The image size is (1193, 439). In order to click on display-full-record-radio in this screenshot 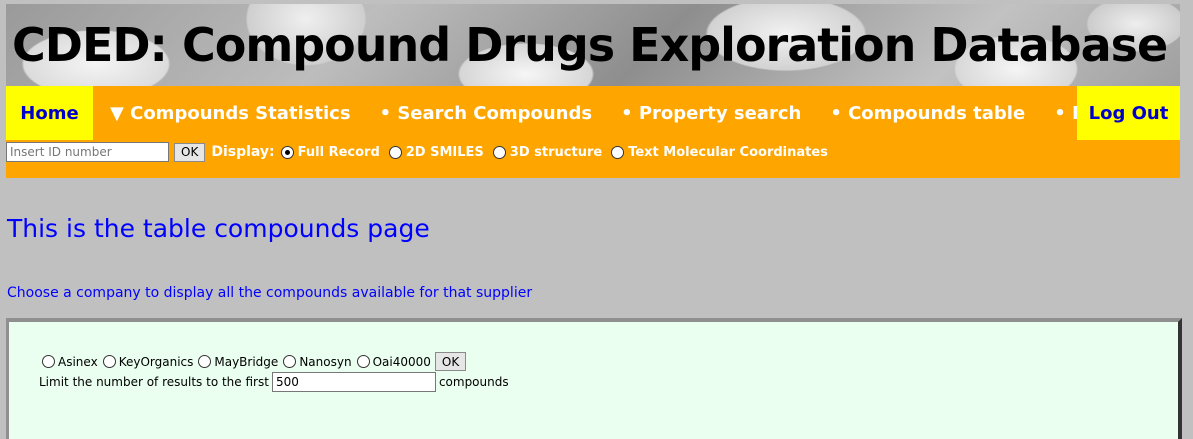, I will do `click(287, 152)`.